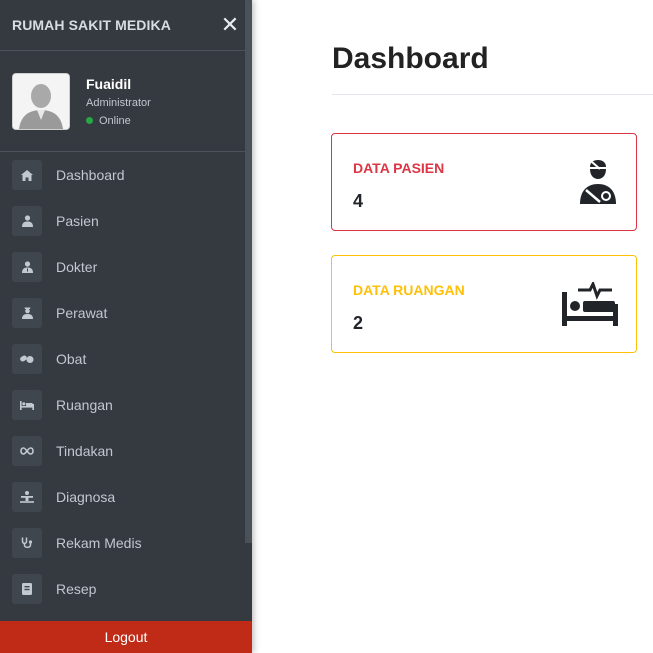 The image size is (653, 653). Describe the element at coordinates (248, 271) in the screenshot. I see `sidebar-scrollbar` at that location.